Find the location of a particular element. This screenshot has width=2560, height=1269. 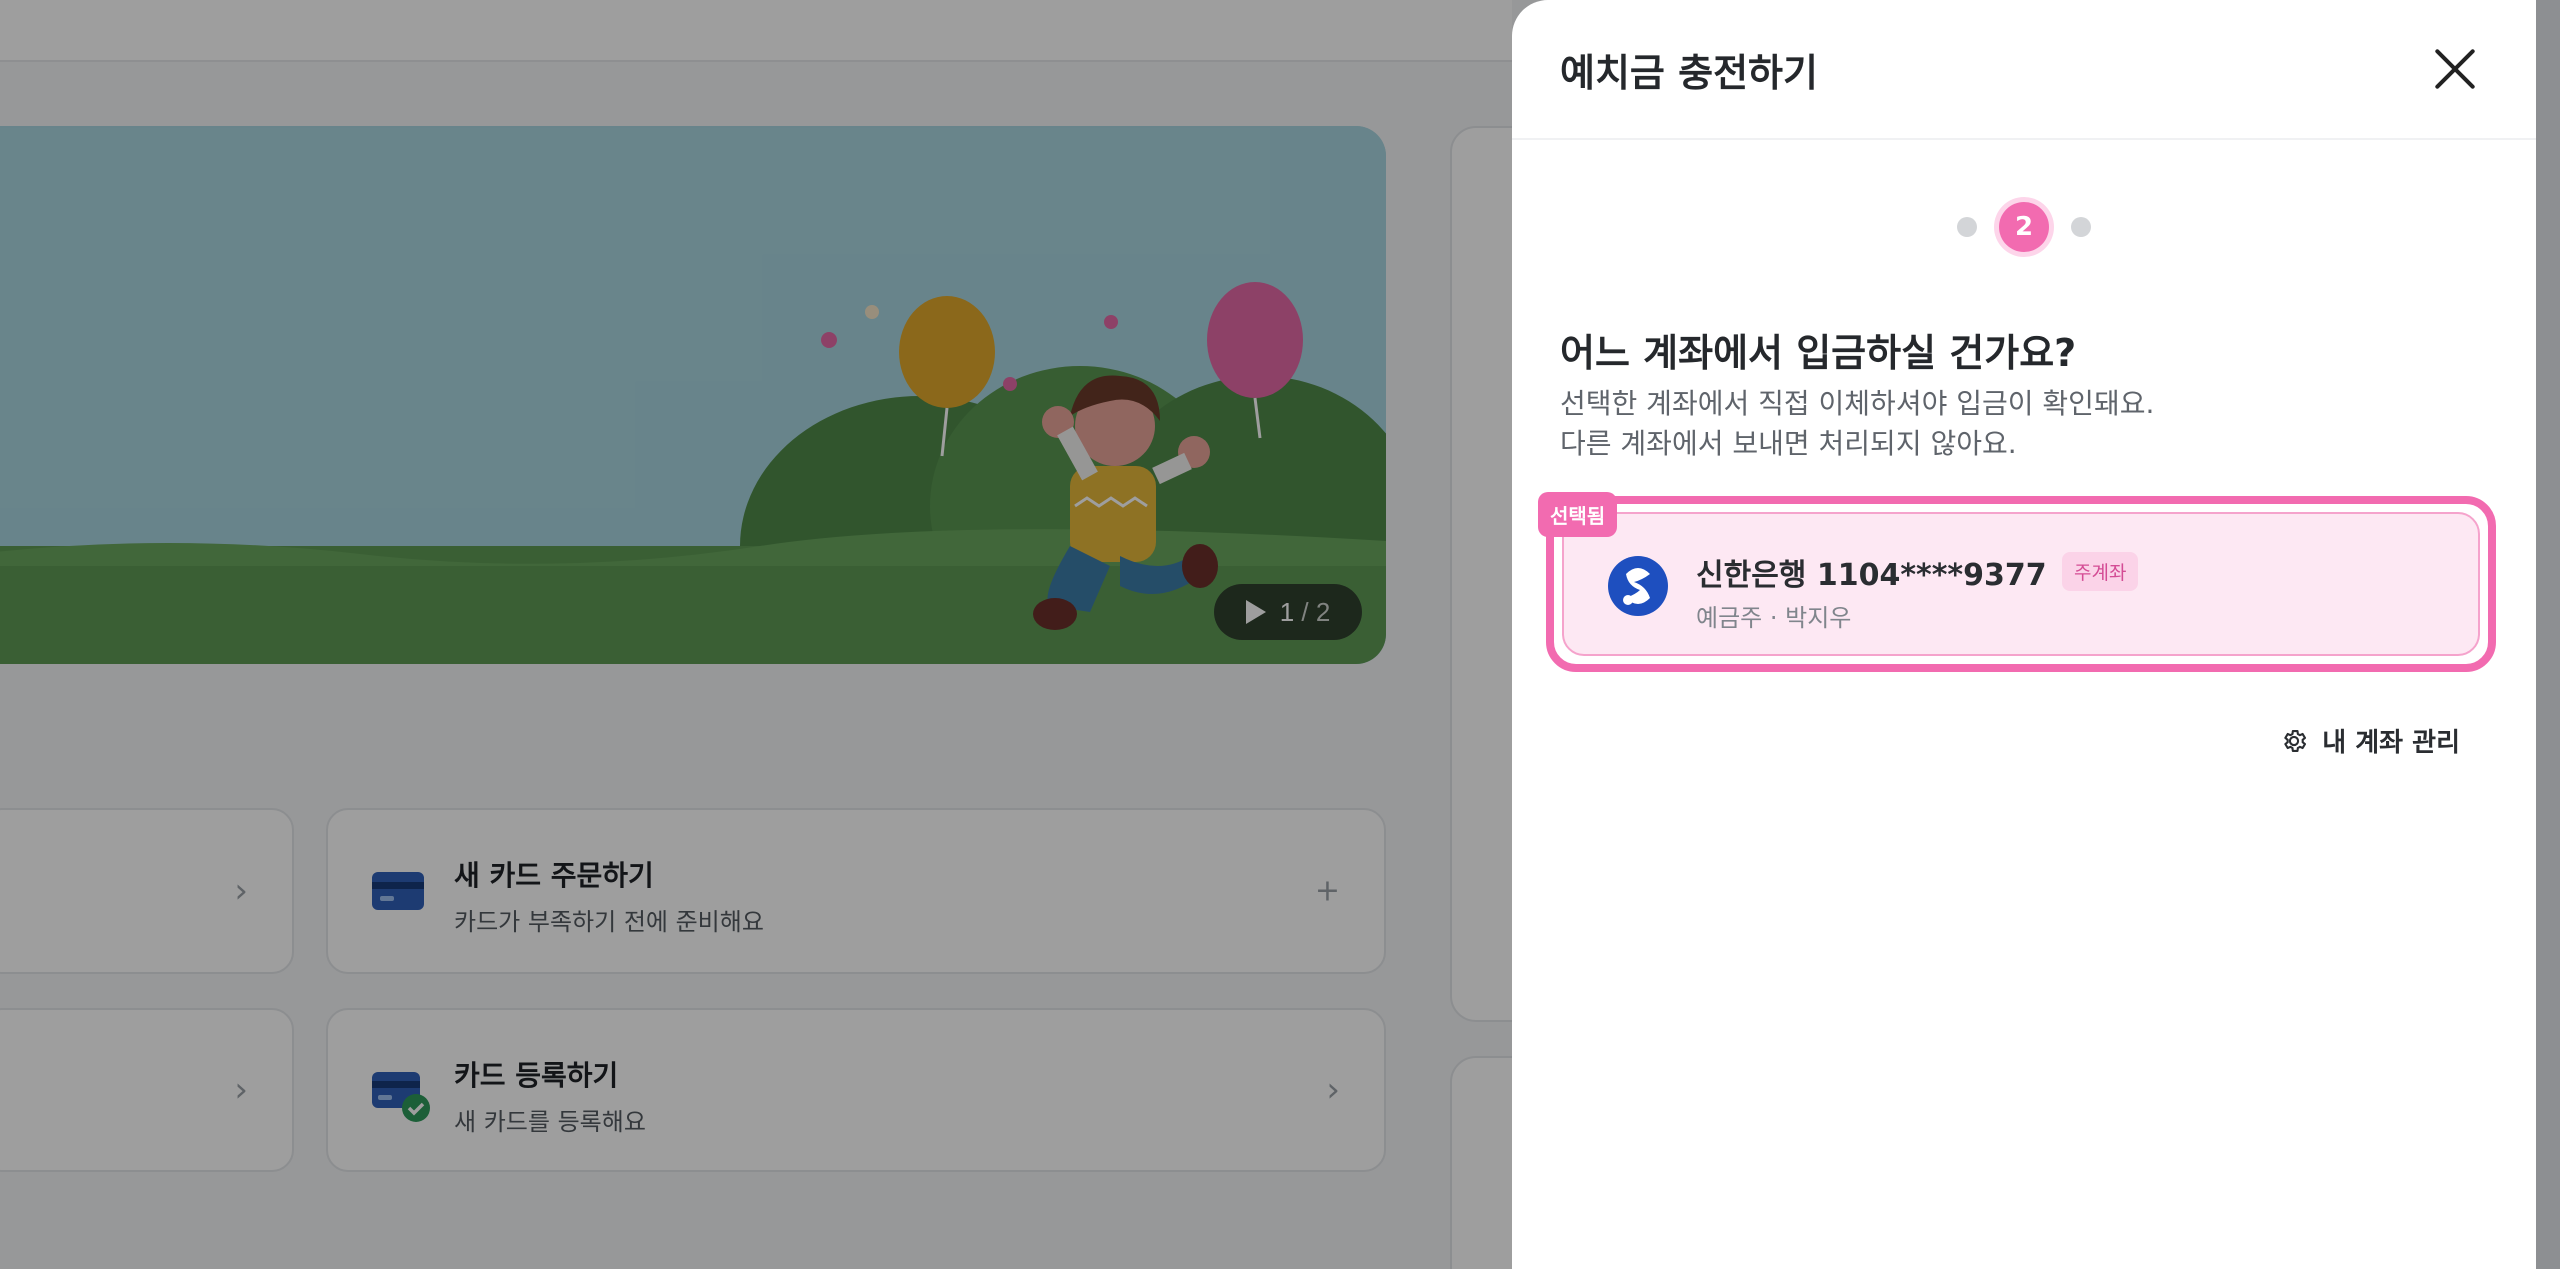

step-indicator: 2 is located at coordinates (2024, 227).